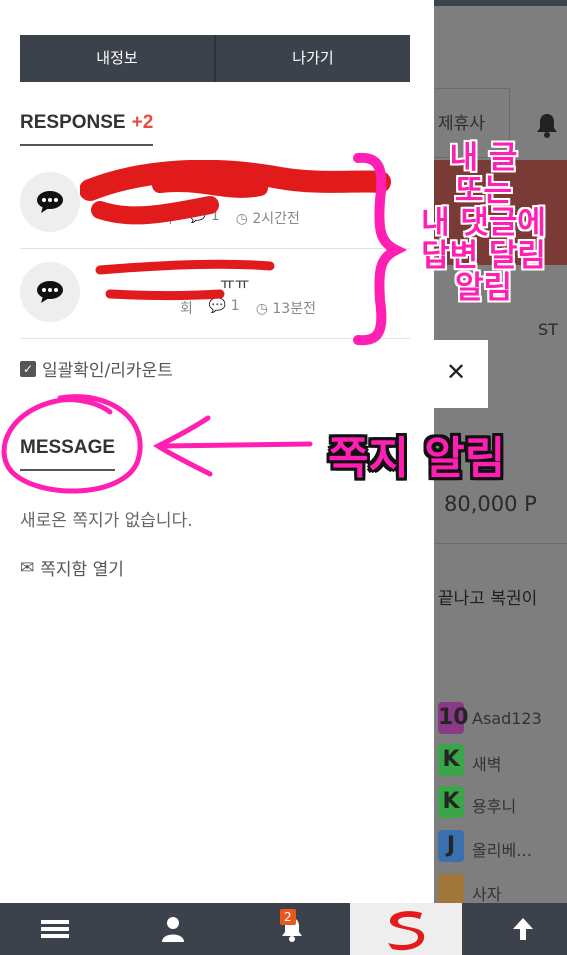  Describe the element at coordinates (27, 567) in the screenshot. I see `envelope-icon: ✉` at that location.